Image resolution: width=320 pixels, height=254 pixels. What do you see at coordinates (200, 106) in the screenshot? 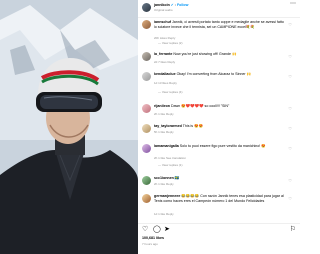
I see `comment-text: Dawn 😍❤️❤️❤️❤️ so cooll!!! "SIN"` at bounding box center [200, 106].